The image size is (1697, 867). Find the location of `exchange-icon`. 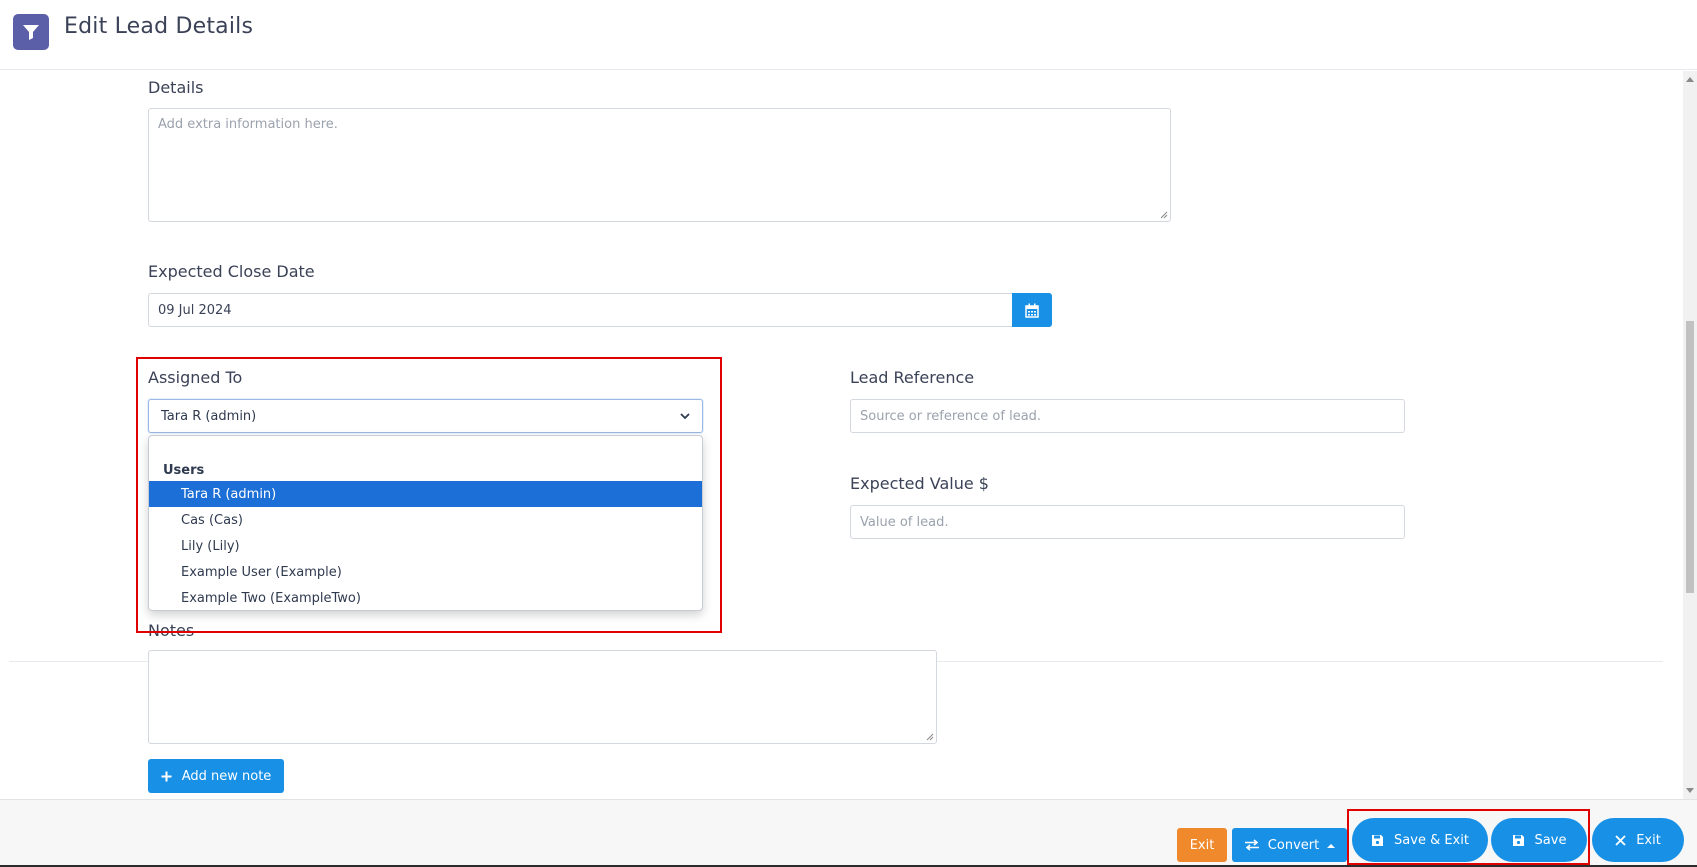

exchange-icon is located at coordinates (1251, 845).